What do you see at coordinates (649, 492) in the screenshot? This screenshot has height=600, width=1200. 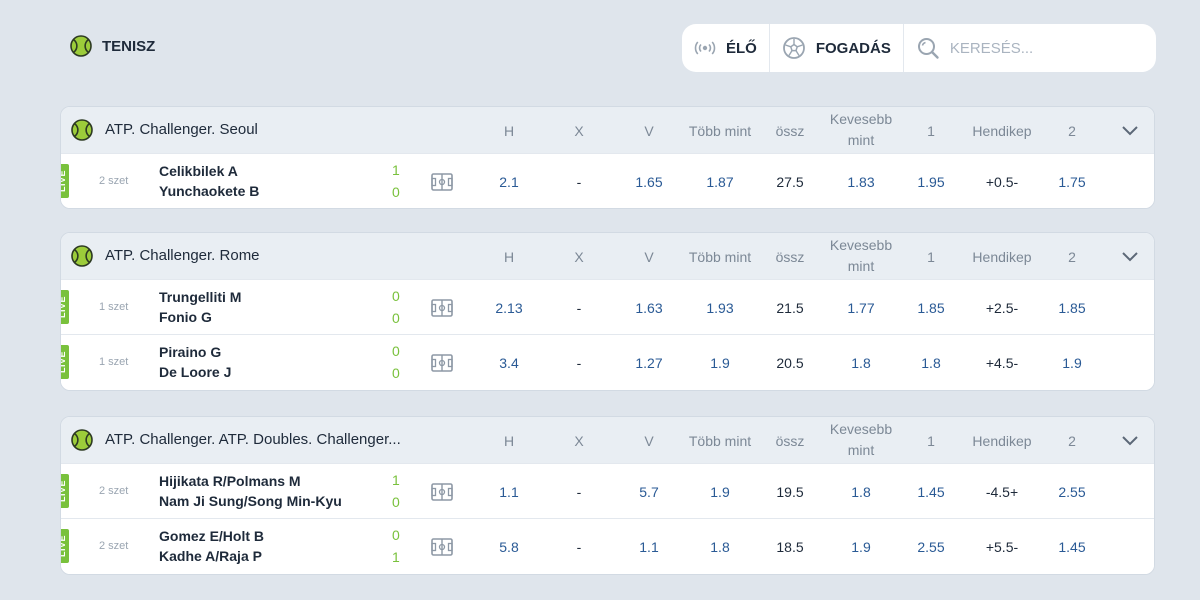 I see `odds-cell: 5.7` at bounding box center [649, 492].